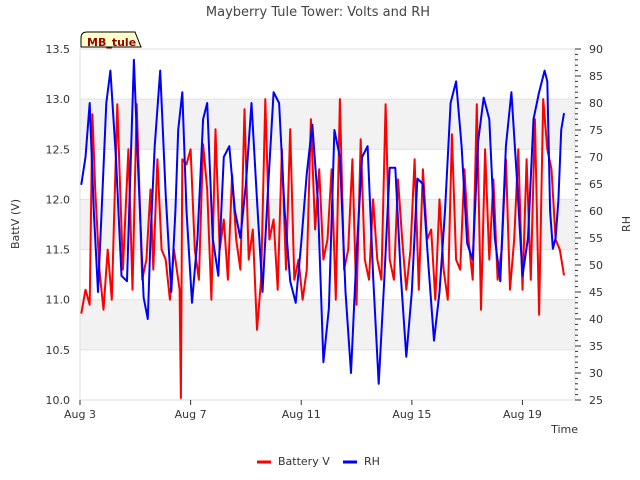  I want to click on y2-tick-label: 25, so click(596, 400).